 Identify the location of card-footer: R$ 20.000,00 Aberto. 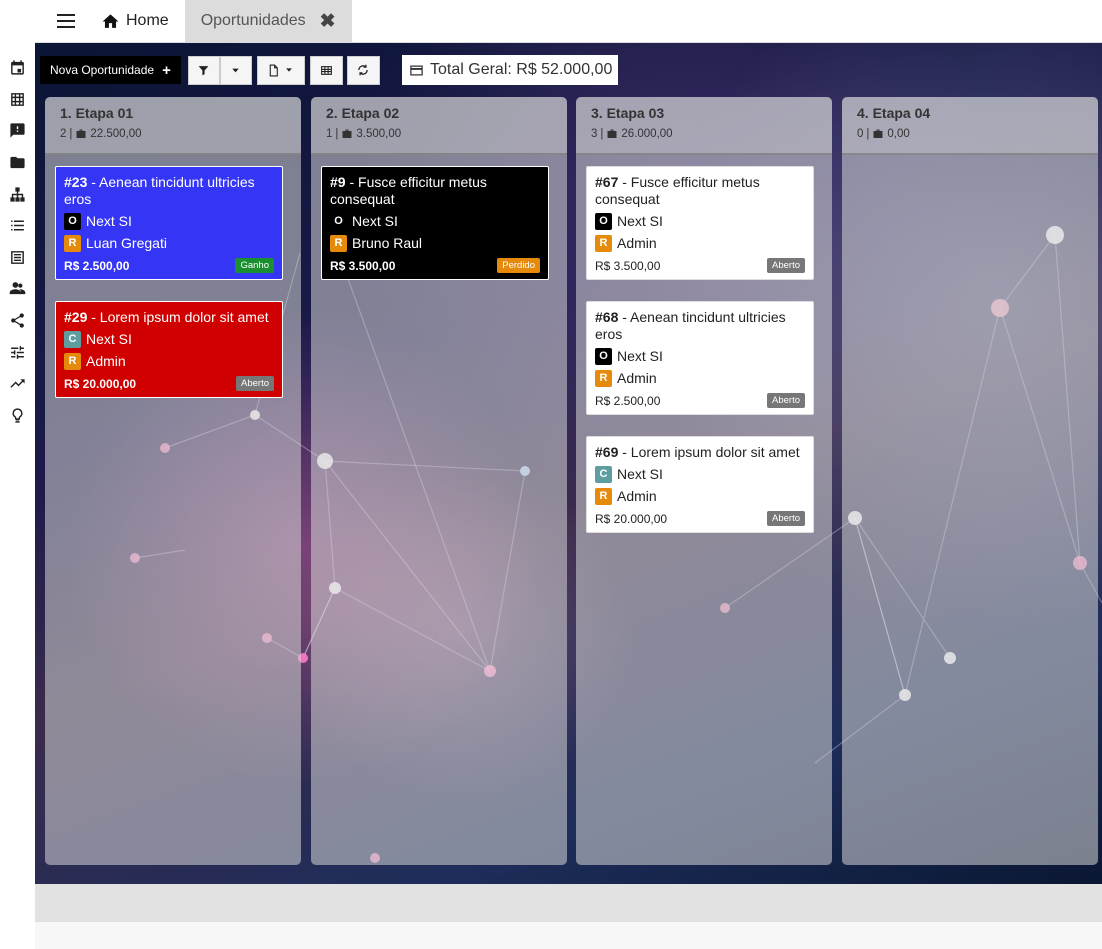
(700, 518).